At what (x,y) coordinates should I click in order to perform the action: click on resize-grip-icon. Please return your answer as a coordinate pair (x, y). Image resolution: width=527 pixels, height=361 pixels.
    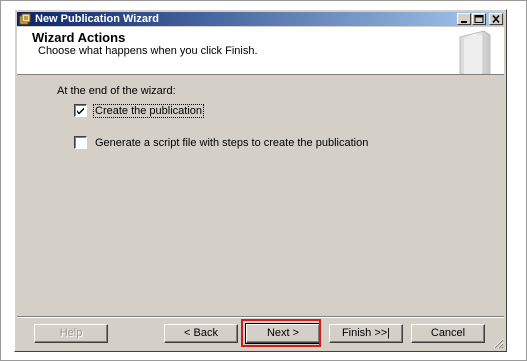
    Looking at the image, I should click on (498, 343).